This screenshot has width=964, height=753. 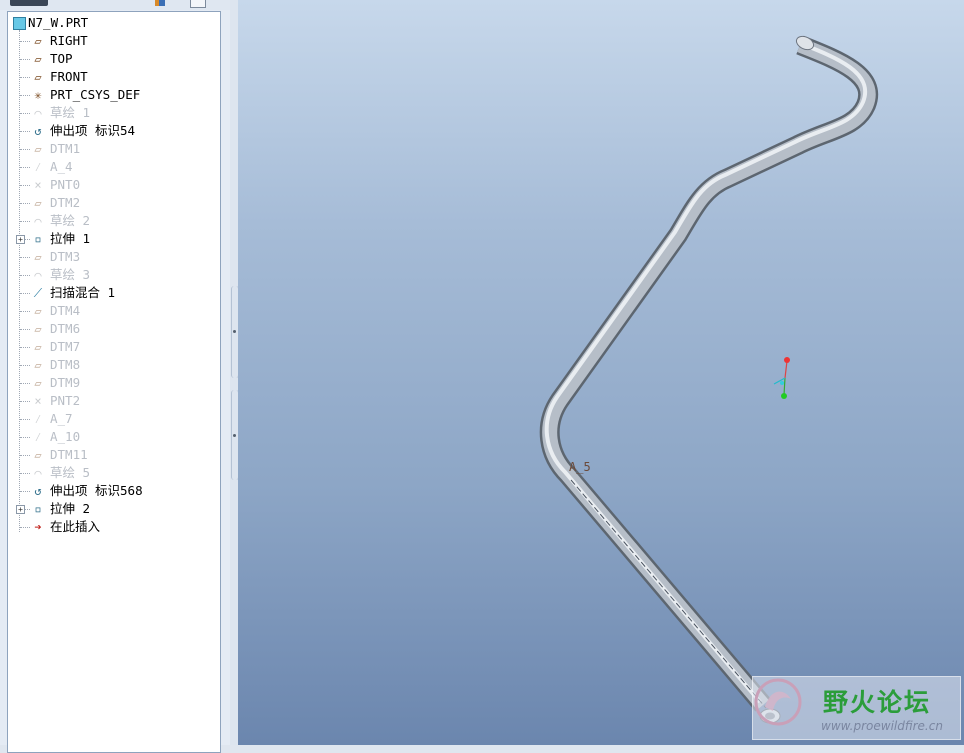 I want to click on model-tree-tab, so click(x=29, y=3).